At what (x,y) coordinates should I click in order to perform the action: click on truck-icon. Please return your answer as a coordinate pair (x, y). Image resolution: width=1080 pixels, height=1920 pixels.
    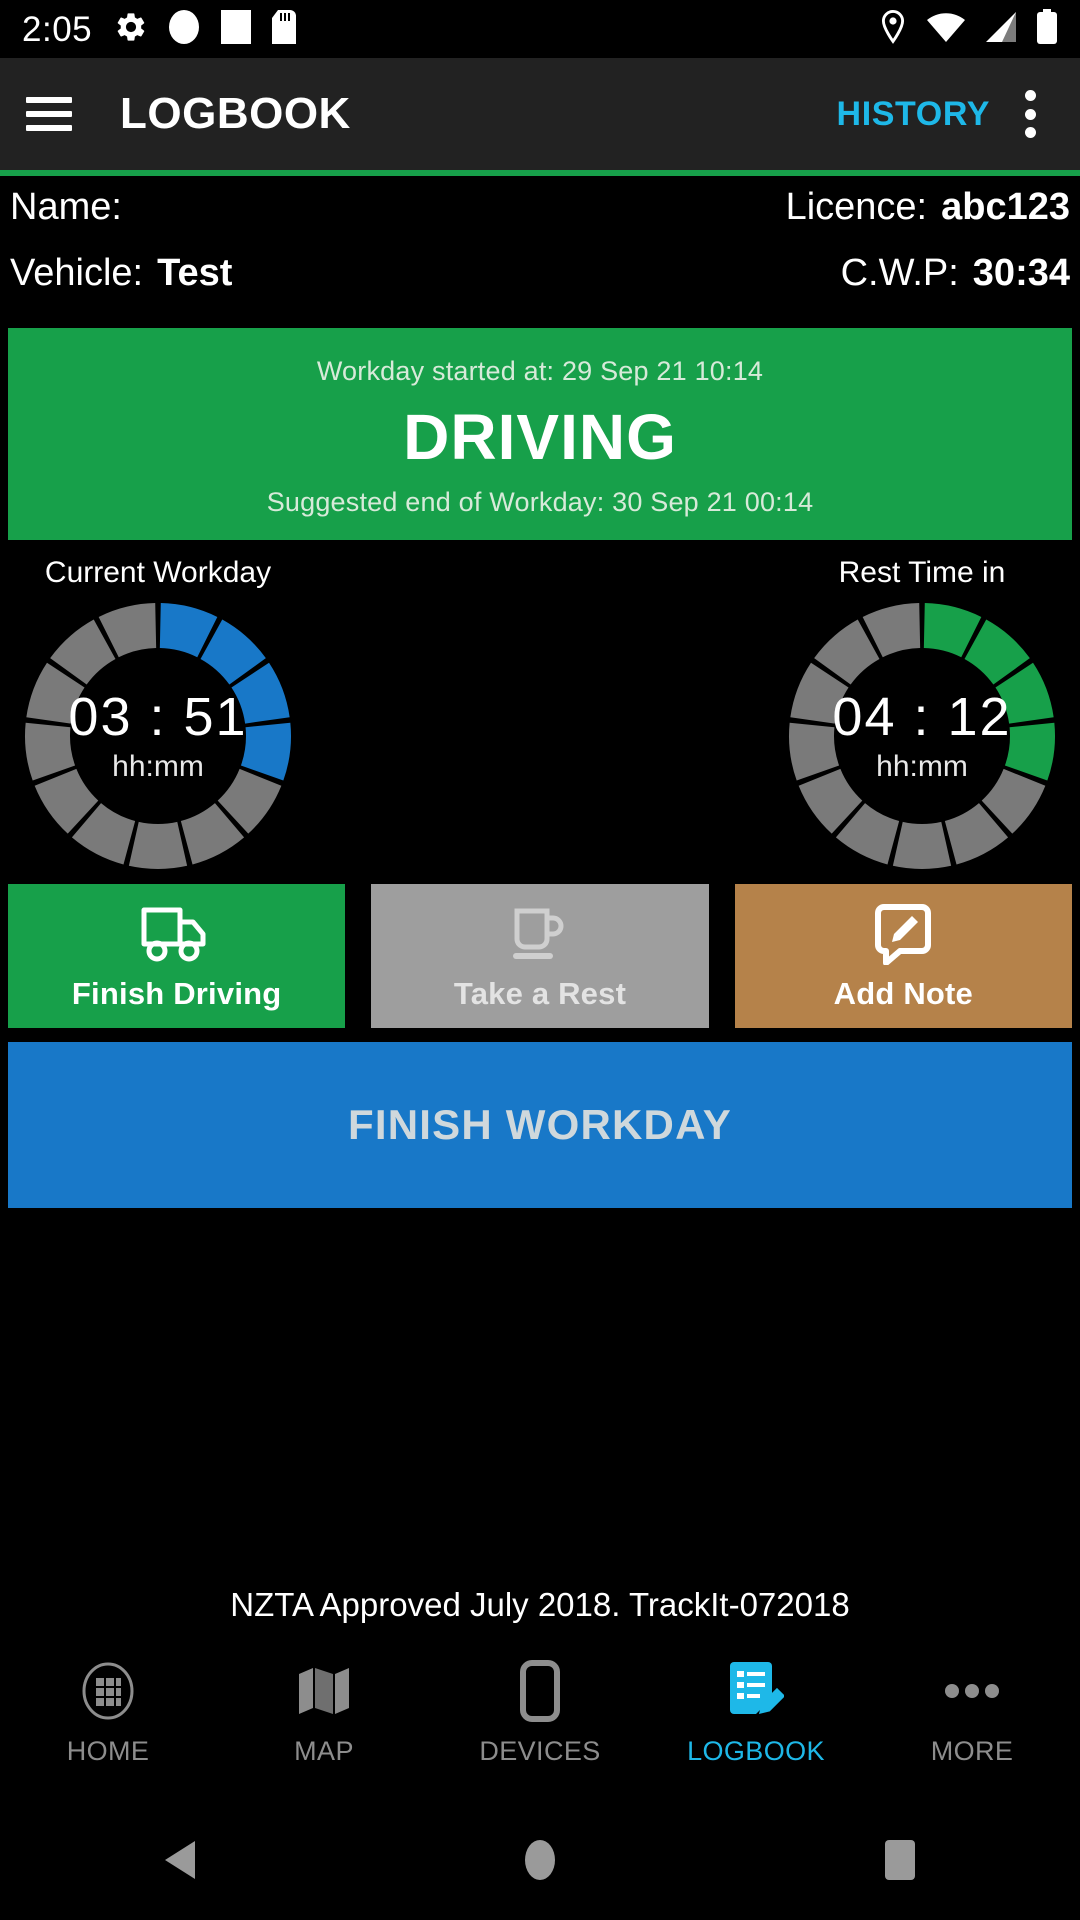
    Looking at the image, I should click on (177, 934).